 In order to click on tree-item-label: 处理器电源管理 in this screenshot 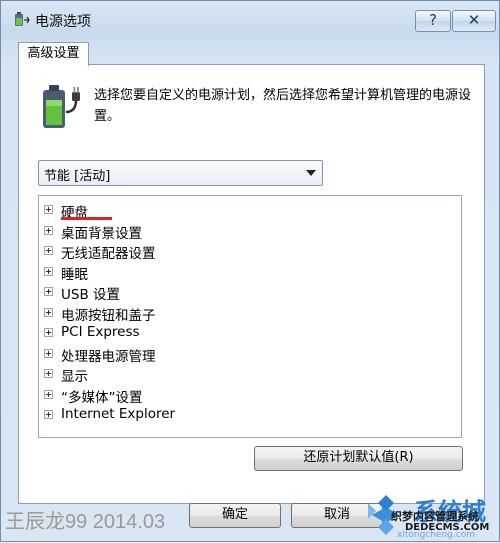, I will do `click(108, 357)`.